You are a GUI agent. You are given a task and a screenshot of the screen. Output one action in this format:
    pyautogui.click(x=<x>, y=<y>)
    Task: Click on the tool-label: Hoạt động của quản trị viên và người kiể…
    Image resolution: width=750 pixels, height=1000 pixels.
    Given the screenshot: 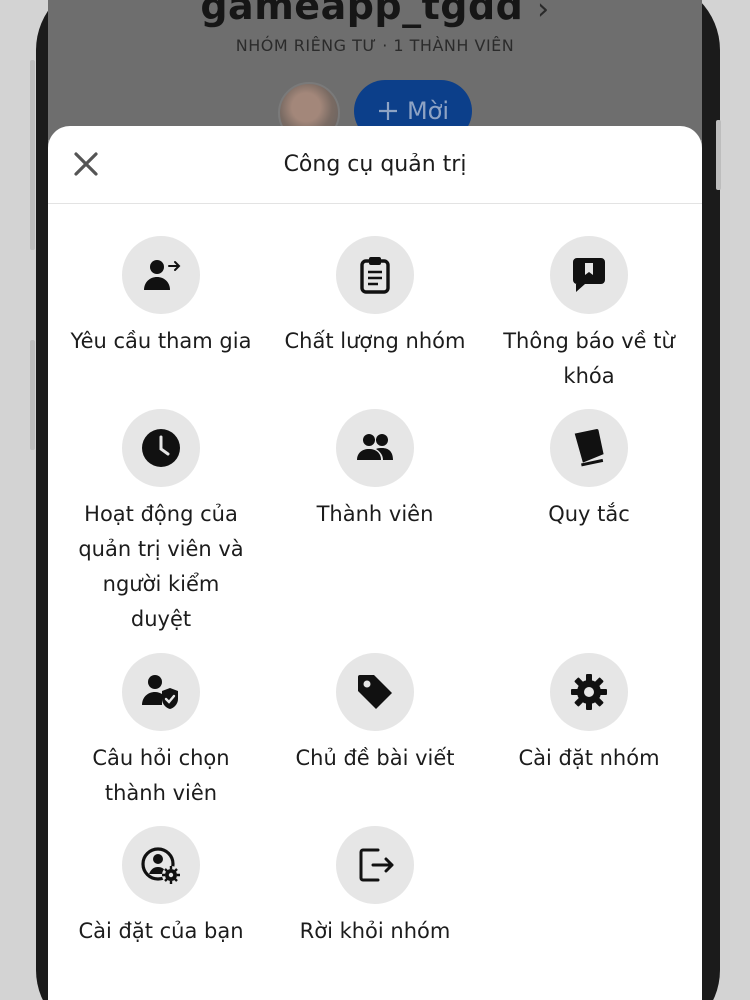 What is the action you would take?
    pyautogui.click(x=161, y=566)
    